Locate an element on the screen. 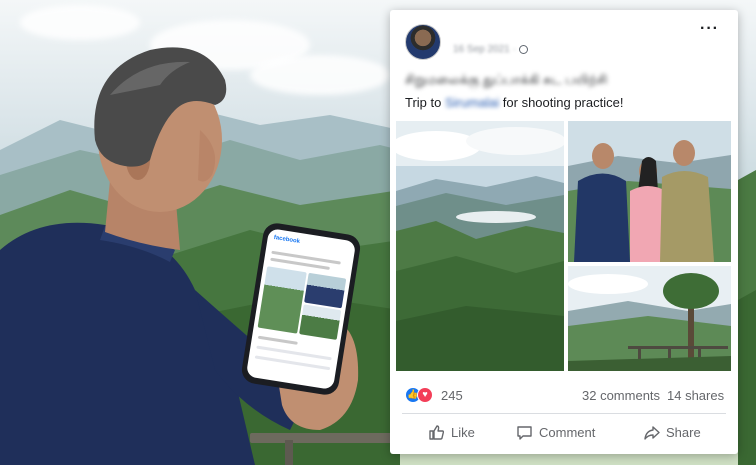 This screenshot has width=756, height=465. post-caption-native: சிறுமலைக்கு துப்பாக்கி சுட பயிற்சி is located at coordinates (506, 79).